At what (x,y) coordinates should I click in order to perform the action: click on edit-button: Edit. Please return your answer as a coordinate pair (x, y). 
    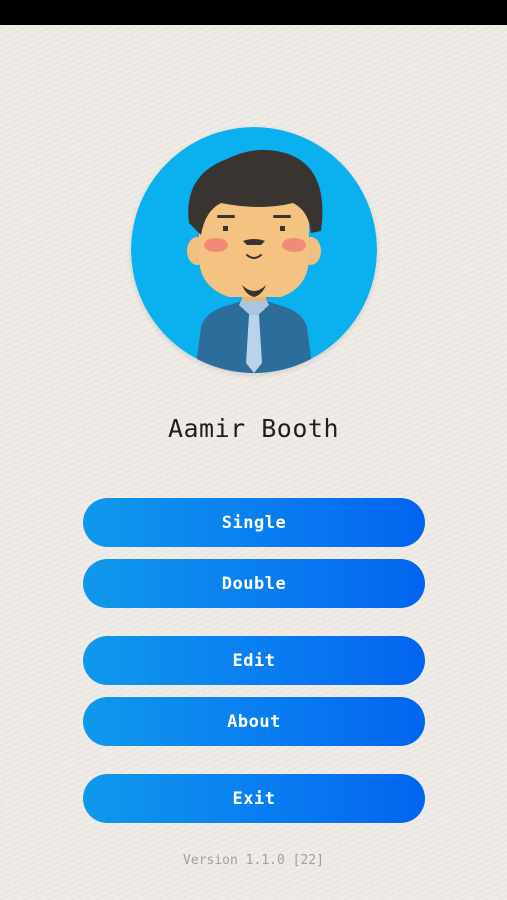
    Looking at the image, I should click on (254, 660).